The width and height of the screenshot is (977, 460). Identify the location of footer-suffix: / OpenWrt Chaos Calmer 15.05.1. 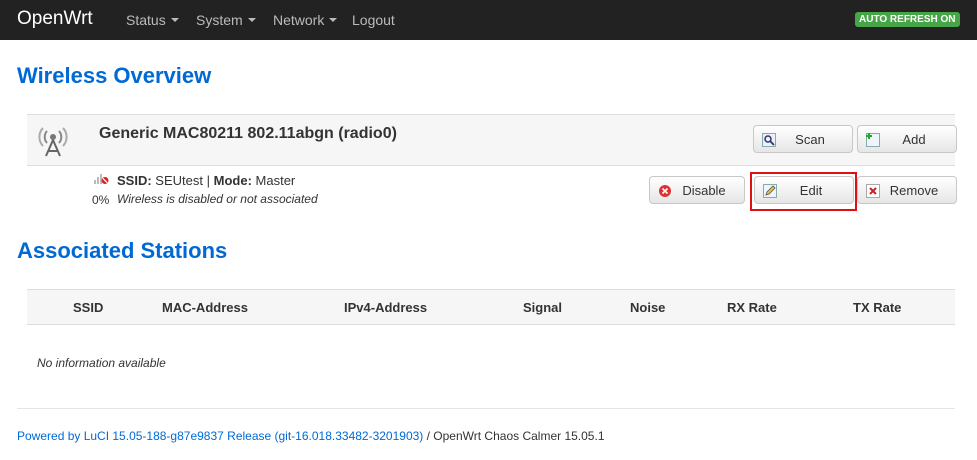
(514, 436).